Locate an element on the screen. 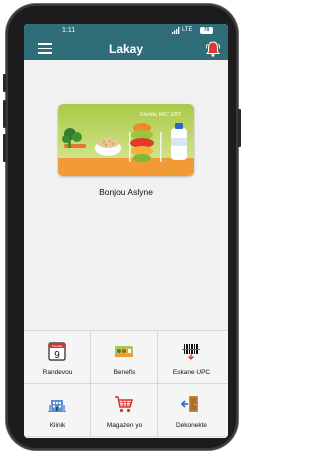 This screenshot has width=320, height=454. logout-door-icon is located at coordinates (189, 404).